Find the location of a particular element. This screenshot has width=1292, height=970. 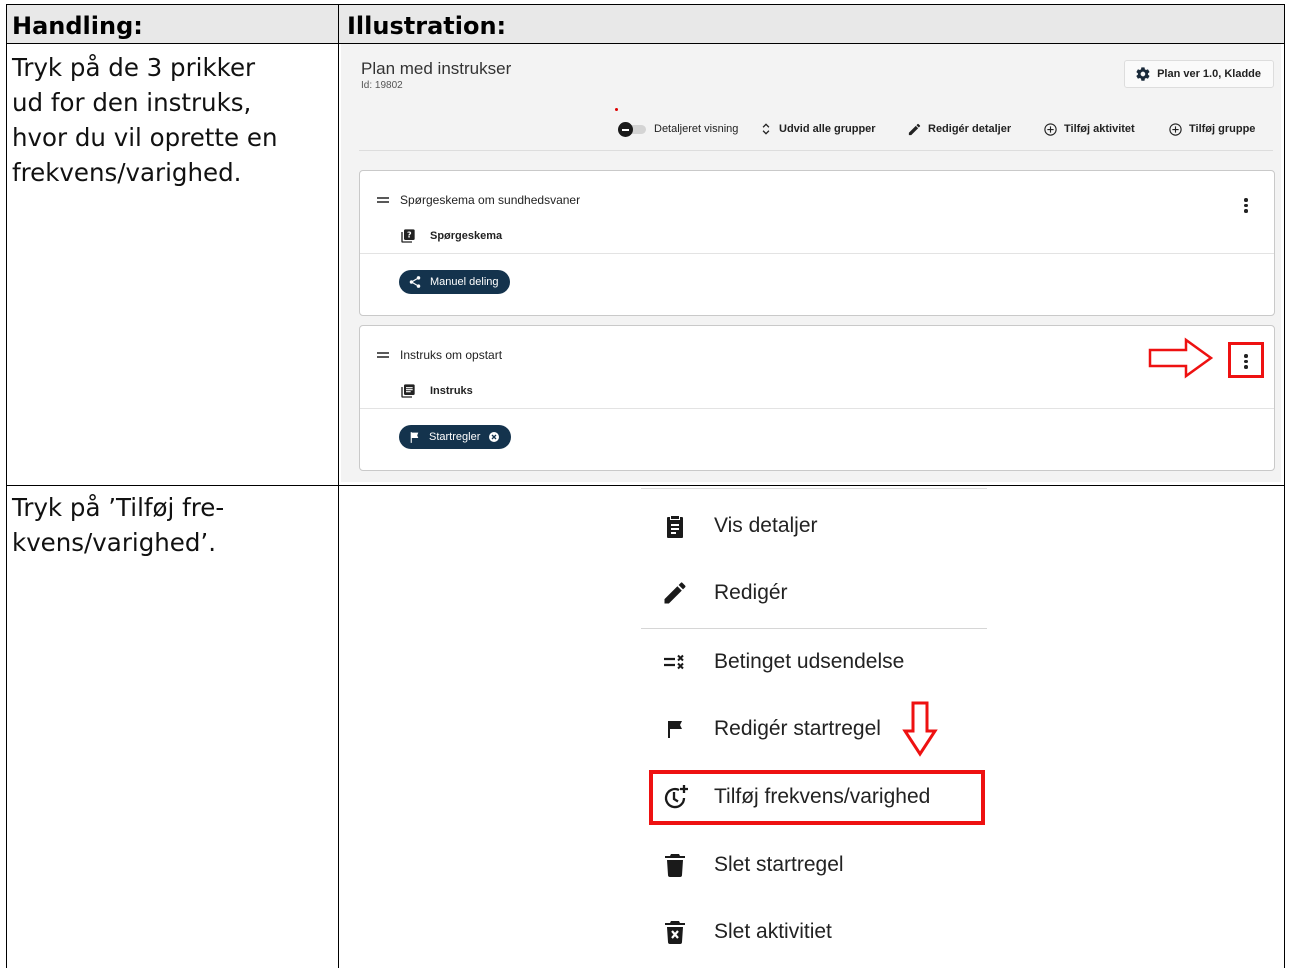

trash-x-icon is located at coordinates (675, 932).